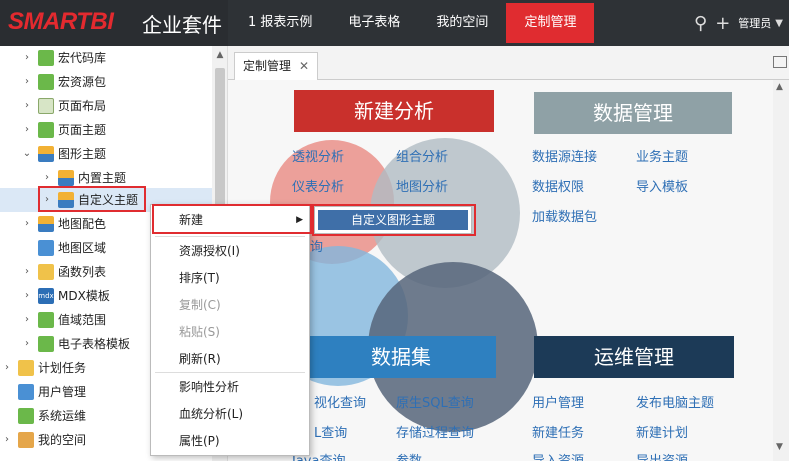 Image resolution: width=789 pixels, height=461 pixels. I want to click on tree-item-map-colors: › 地图配色, so click(63, 224).